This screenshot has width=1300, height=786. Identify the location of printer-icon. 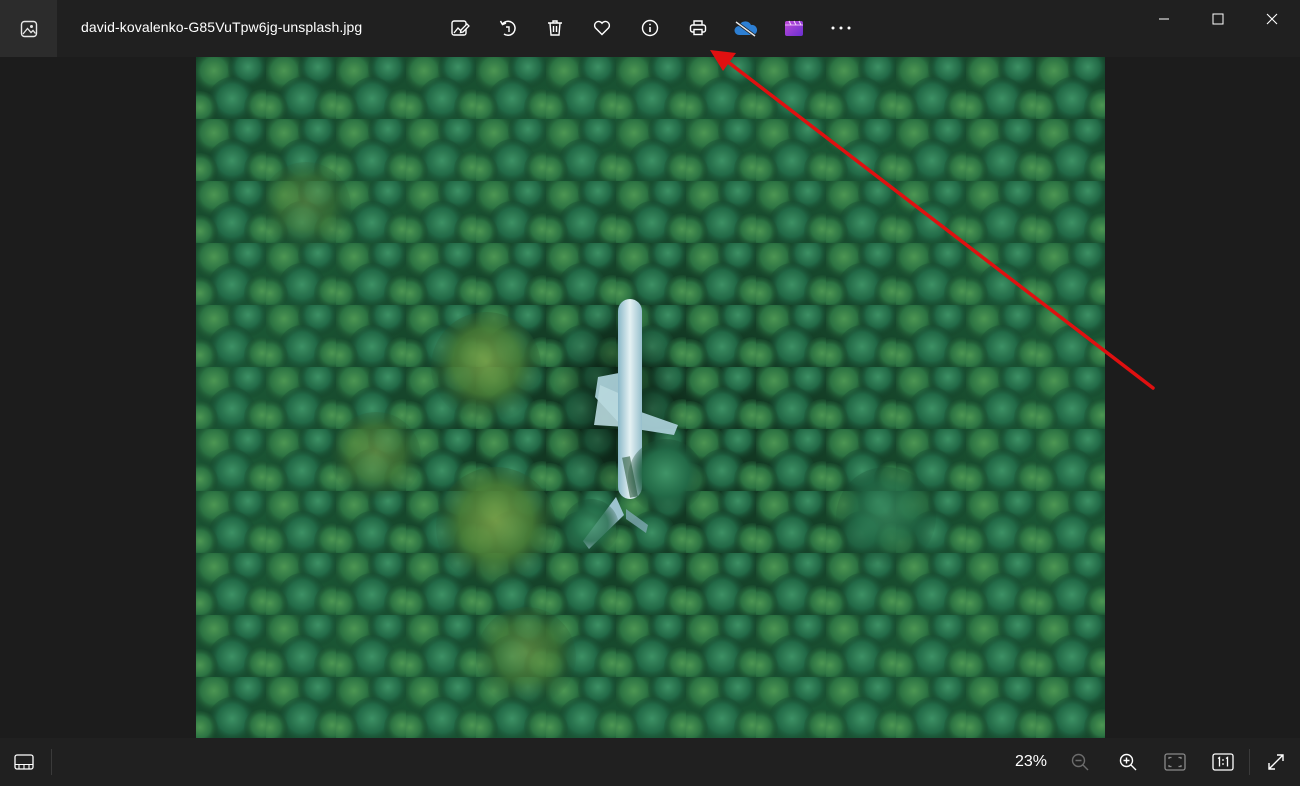
(698, 28).